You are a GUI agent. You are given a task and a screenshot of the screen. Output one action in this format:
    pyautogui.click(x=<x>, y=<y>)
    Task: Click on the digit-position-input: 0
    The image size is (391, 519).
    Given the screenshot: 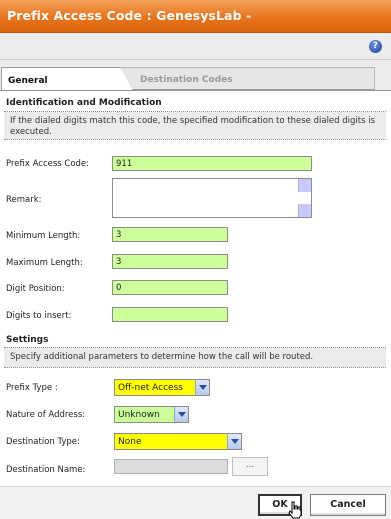 What is the action you would take?
    pyautogui.click(x=170, y=287)
    